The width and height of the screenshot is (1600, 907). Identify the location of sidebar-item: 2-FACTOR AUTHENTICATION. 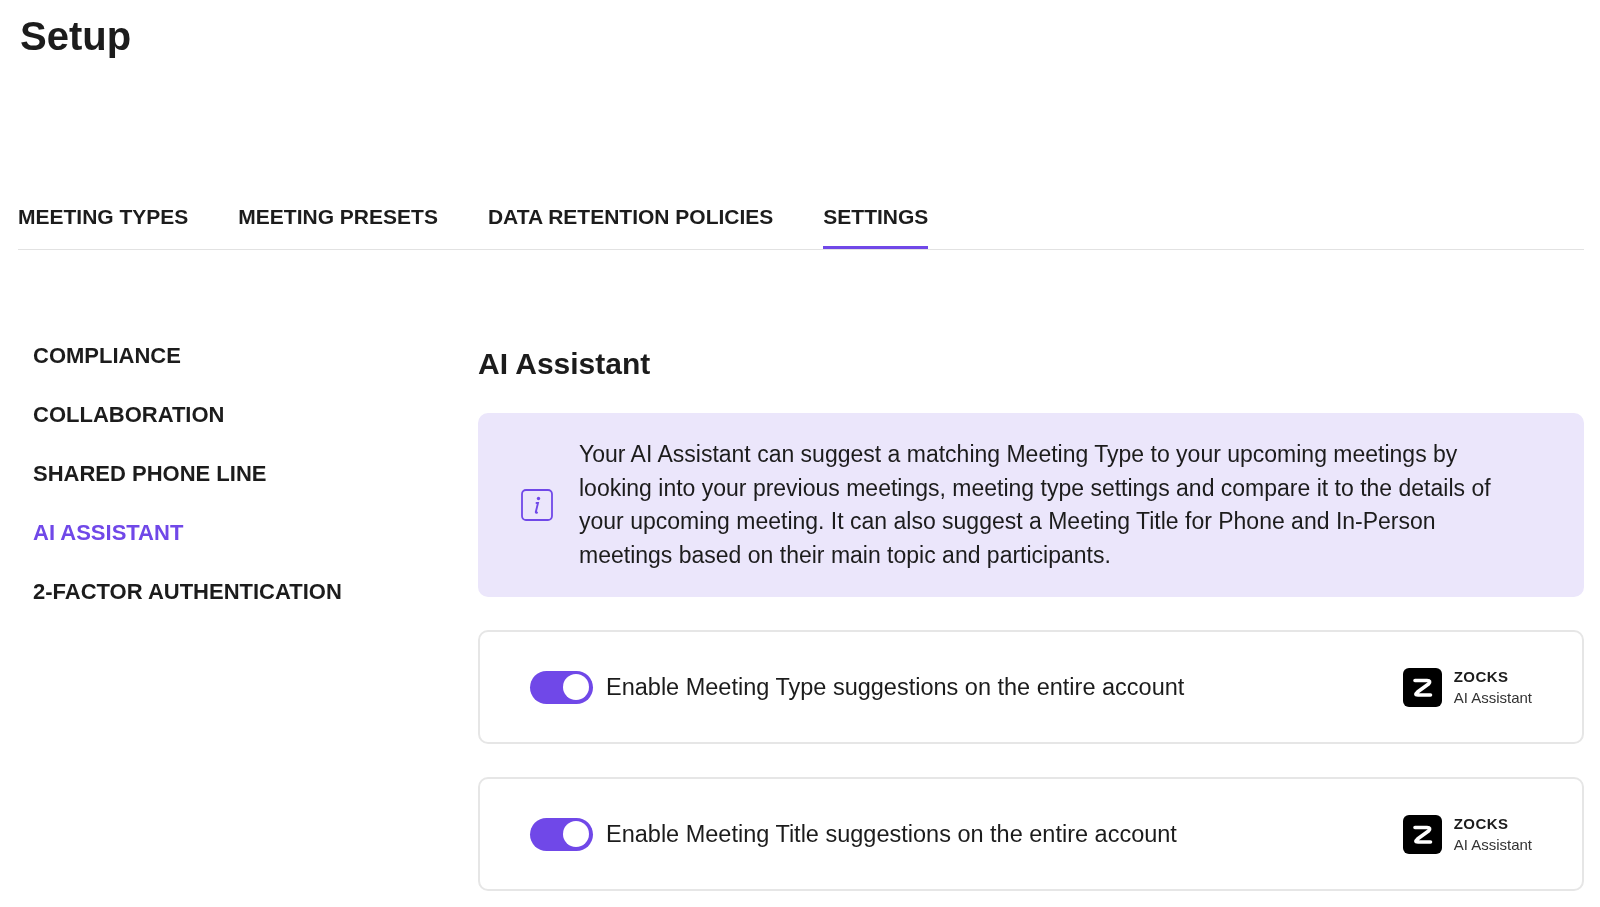
(187, 591).